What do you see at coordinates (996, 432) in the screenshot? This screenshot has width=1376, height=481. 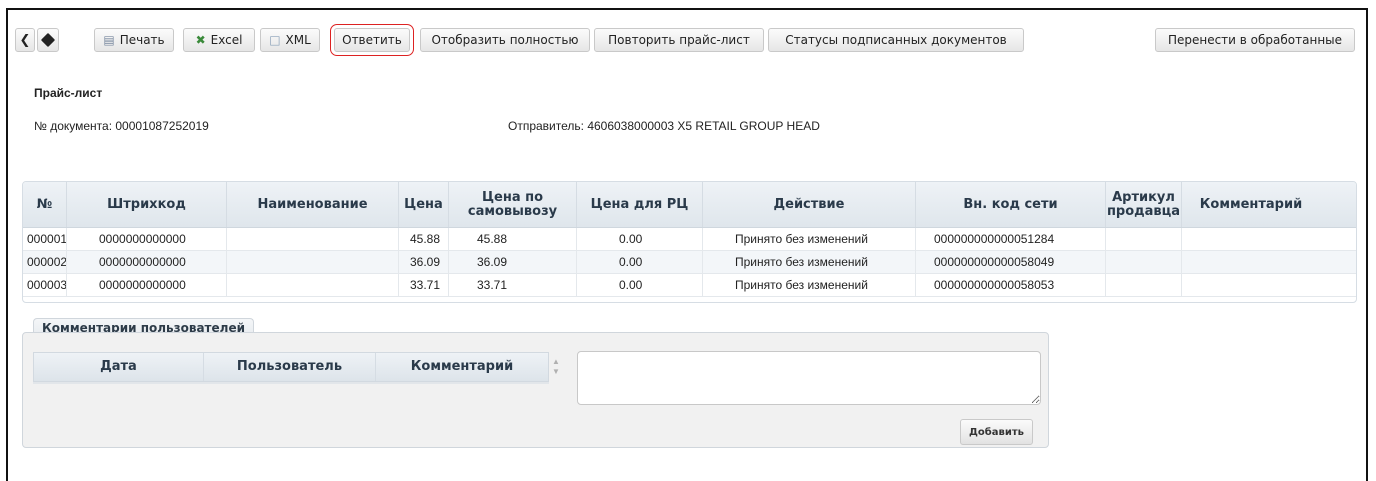 I see `add-comment-button: Добавить` at bounding box center [996, 432].